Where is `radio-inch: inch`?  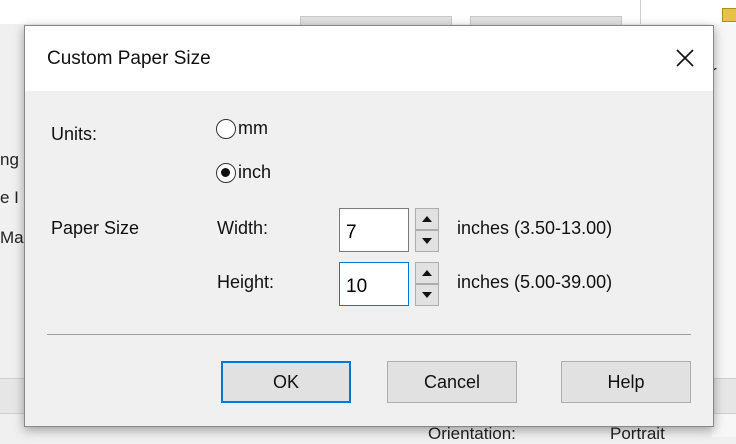 radio-inch: inch is located at coordinates (243, 172).